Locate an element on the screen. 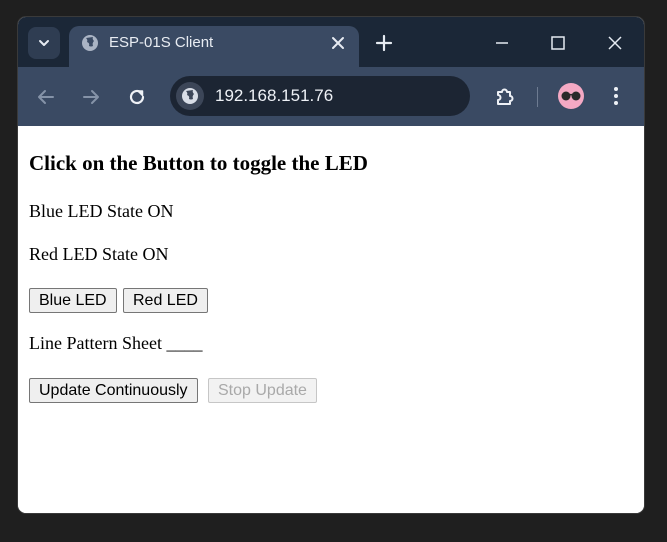  reload-icon is located at coordinates (137, 97).